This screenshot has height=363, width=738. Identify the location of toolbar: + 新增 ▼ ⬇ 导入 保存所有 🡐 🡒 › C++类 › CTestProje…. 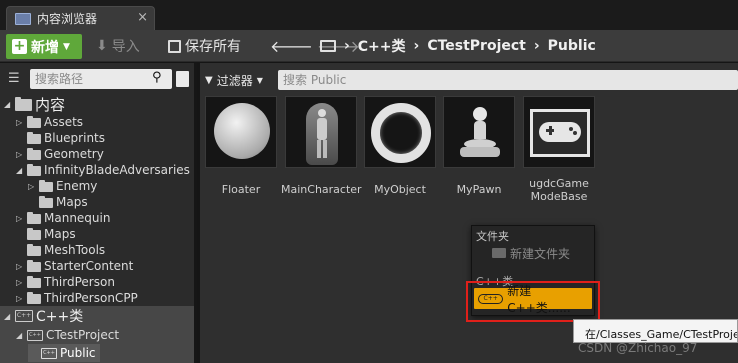
(369, 46).